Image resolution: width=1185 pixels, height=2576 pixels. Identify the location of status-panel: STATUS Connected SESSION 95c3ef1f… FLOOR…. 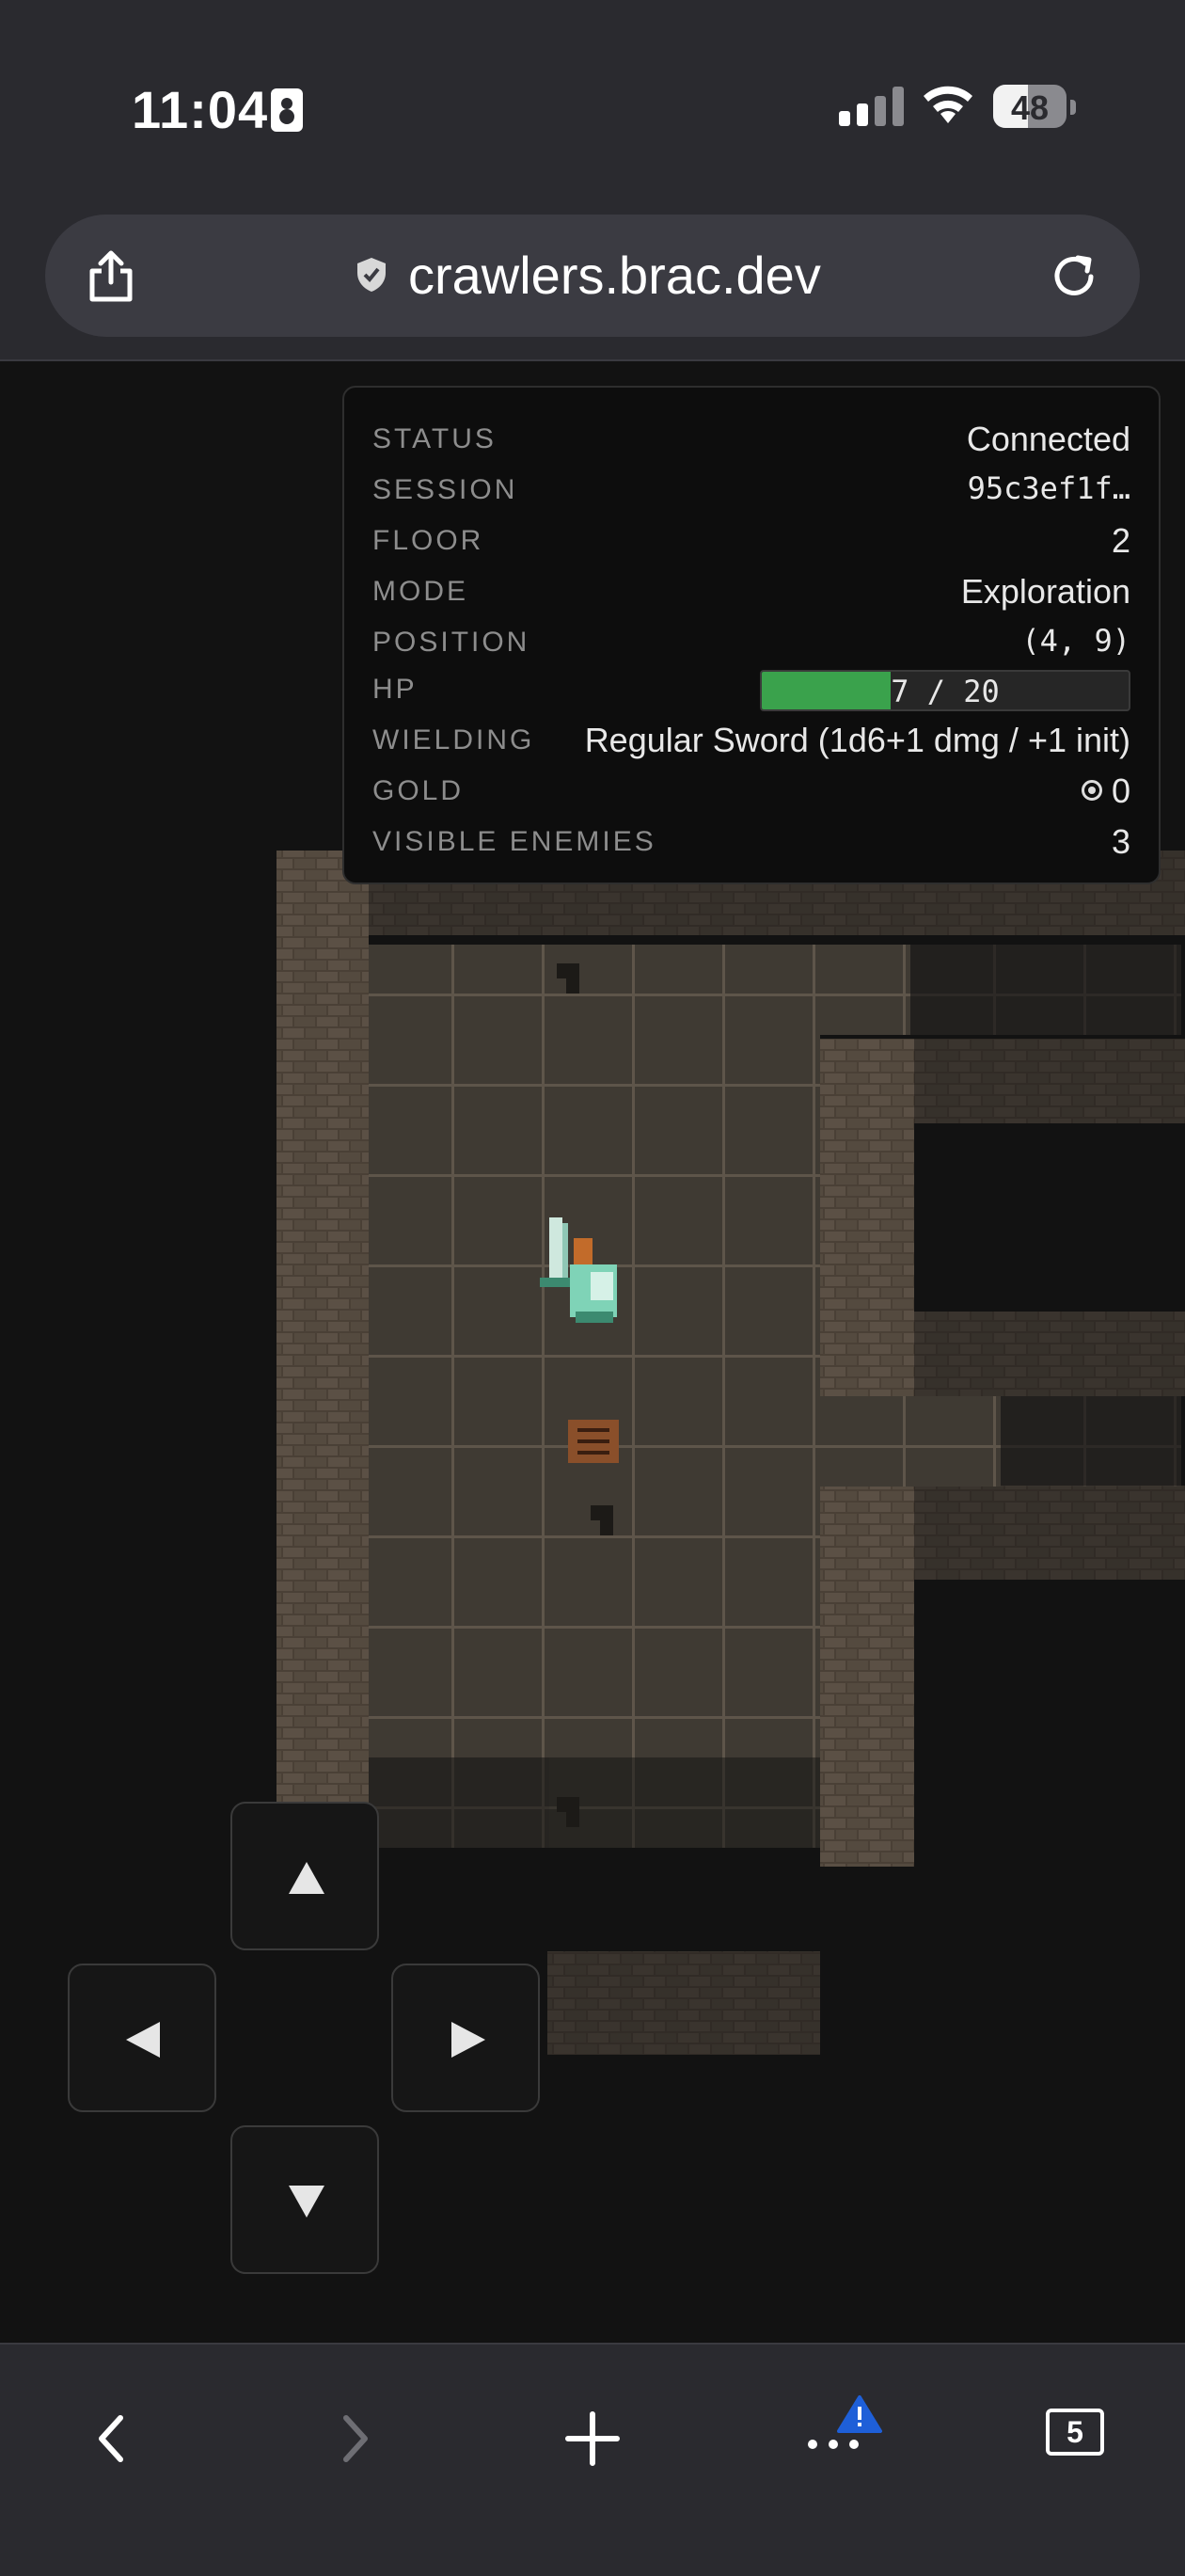
(751, 635).